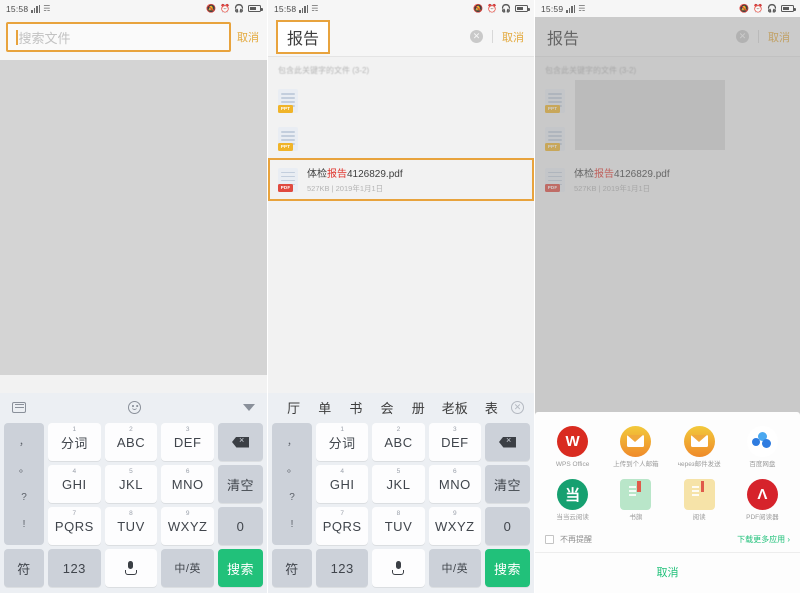 This screenshot has width=800, height=593. I want to click on dont-remind-checkbox, so click(549, 539).